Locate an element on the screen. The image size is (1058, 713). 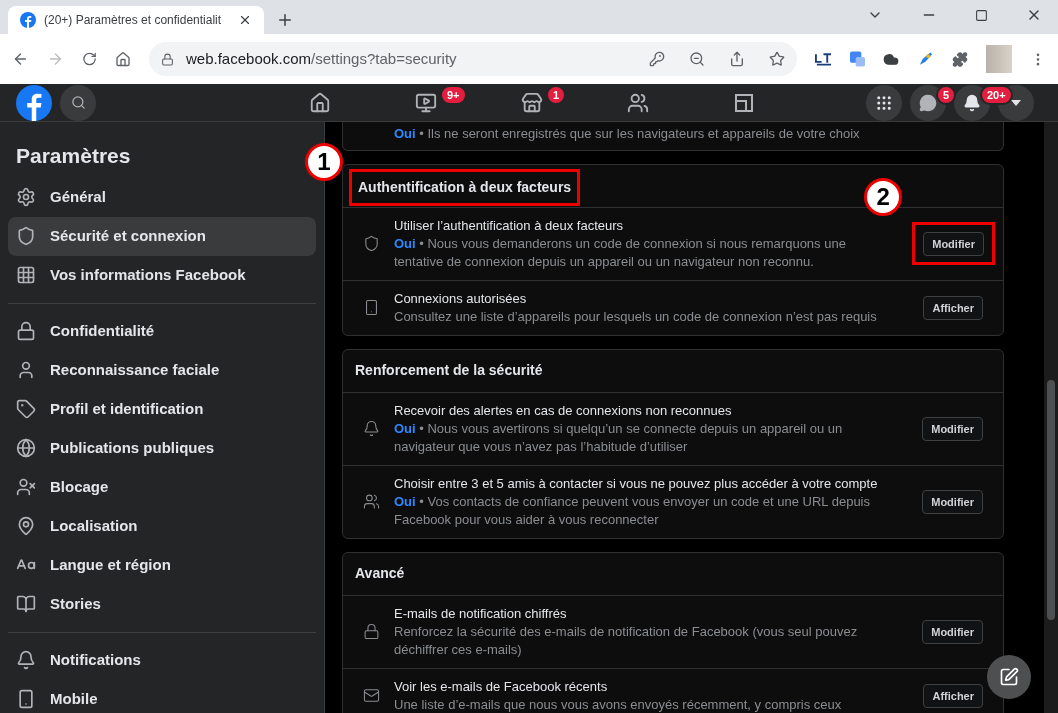
compose-icon is located at coordinates (1009, 677).